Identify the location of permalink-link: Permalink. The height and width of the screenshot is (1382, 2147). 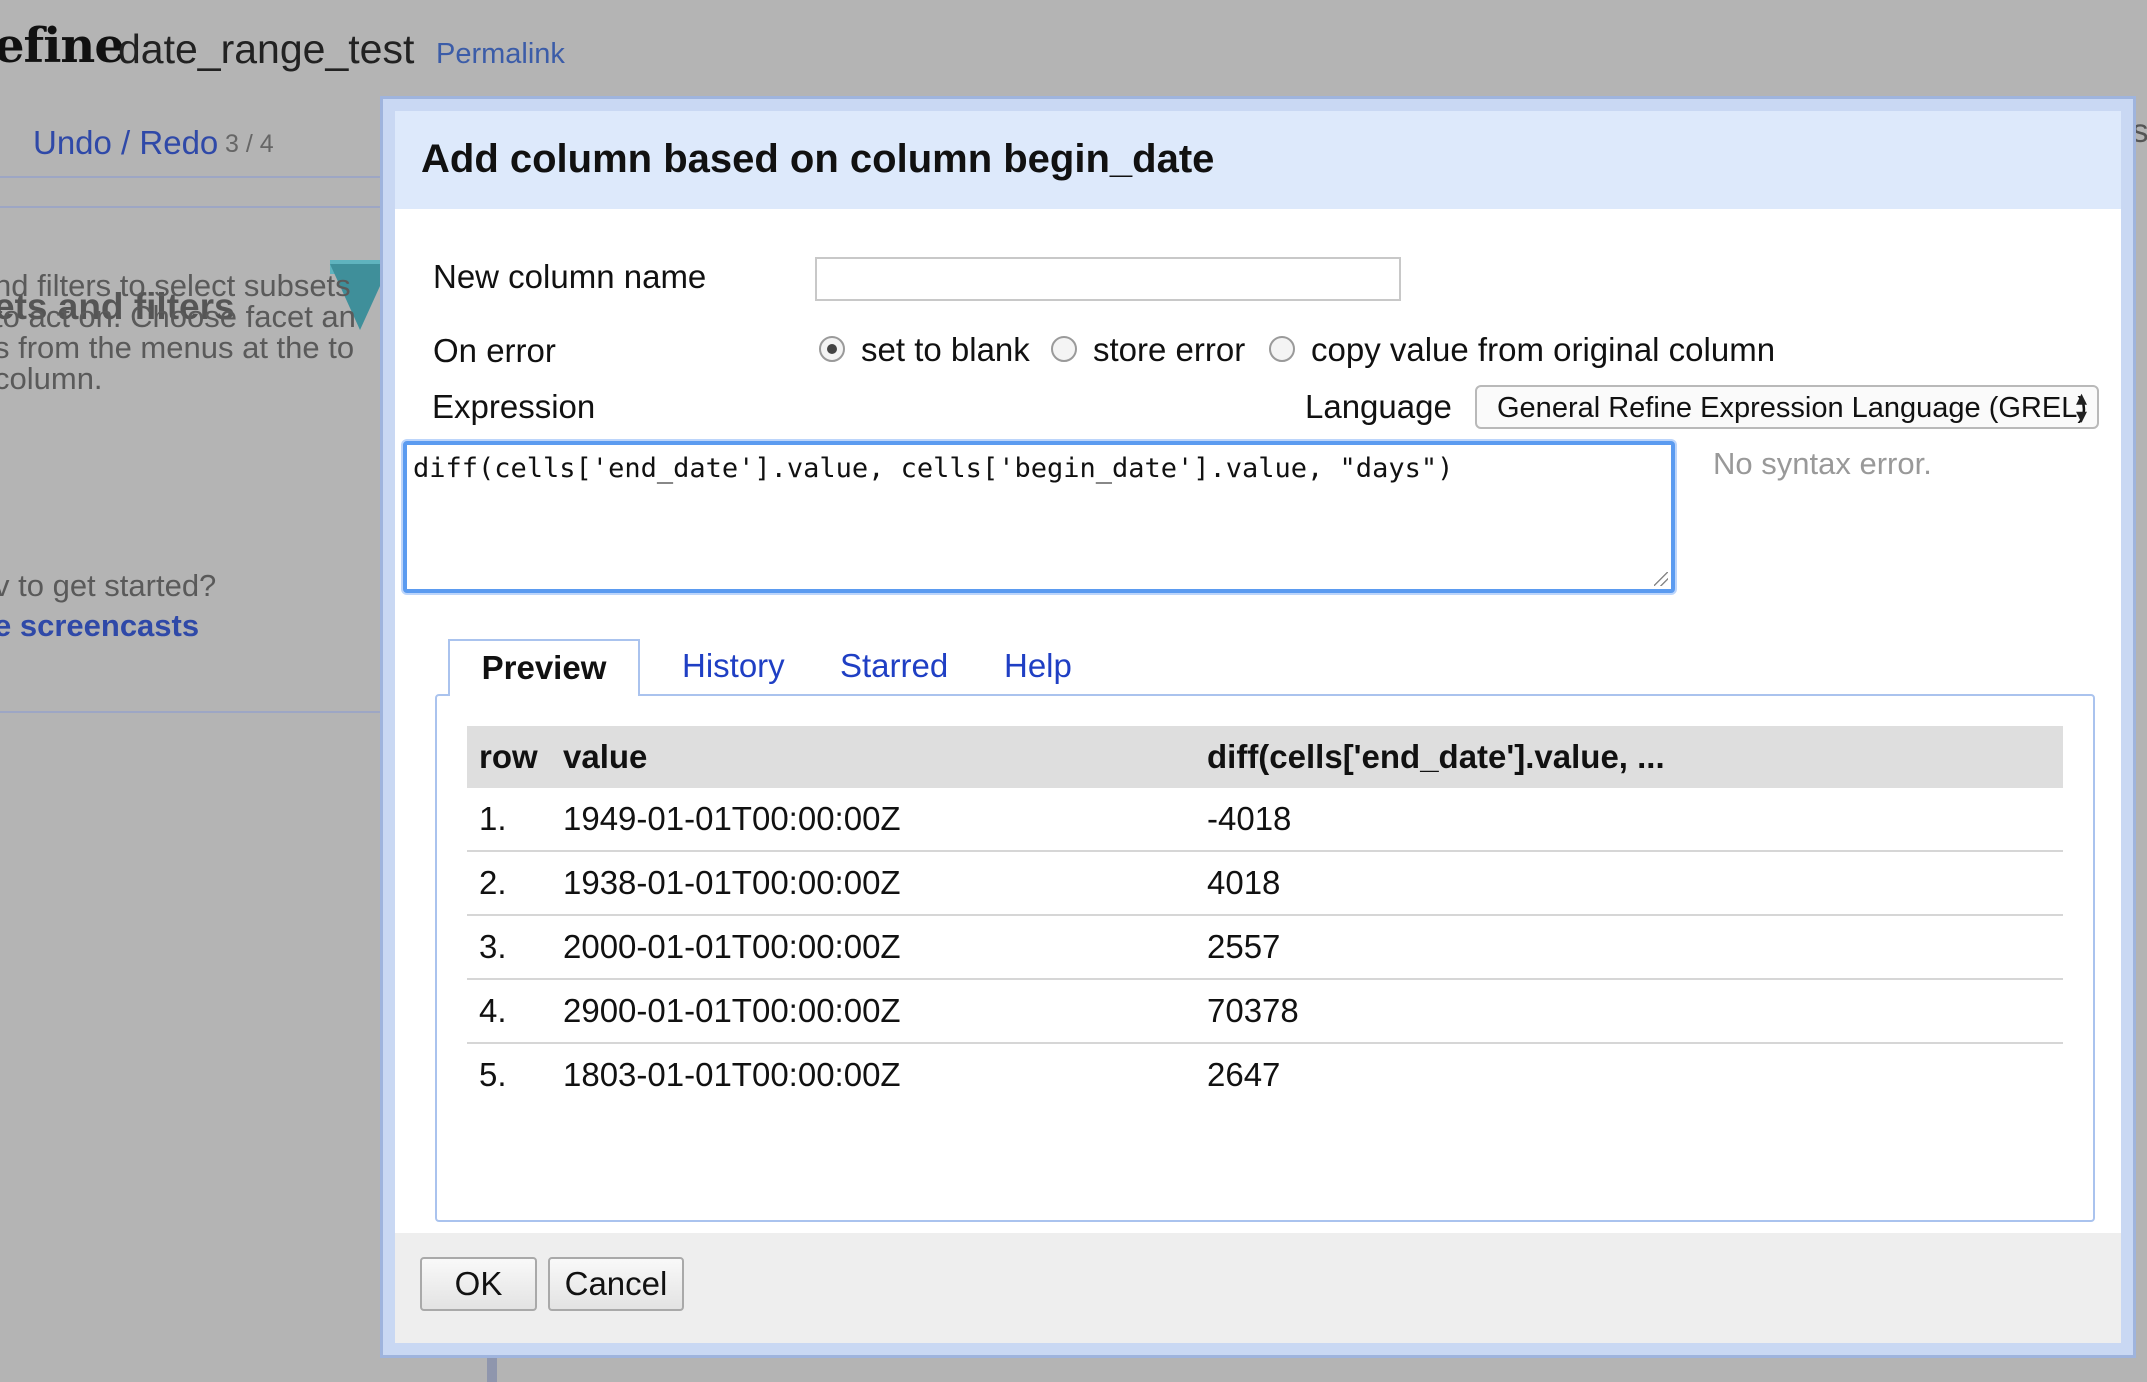
(500, 54).